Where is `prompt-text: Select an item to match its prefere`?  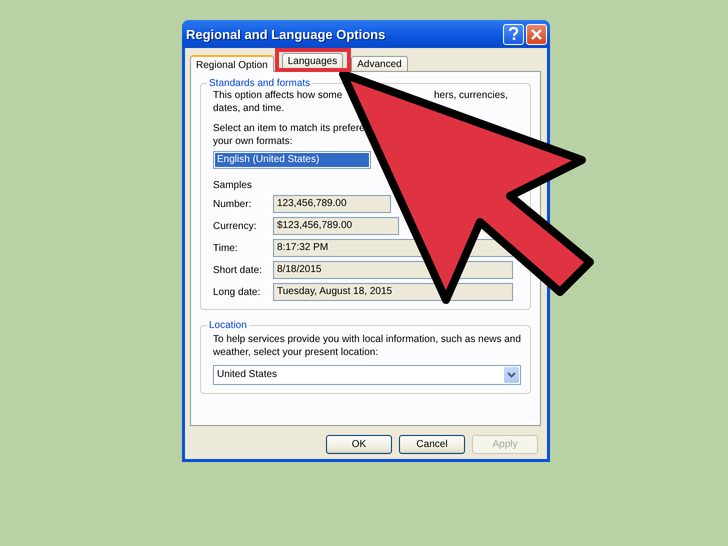 prompt-text: Select an item to match its prefere is located at coordinates (289, 128).